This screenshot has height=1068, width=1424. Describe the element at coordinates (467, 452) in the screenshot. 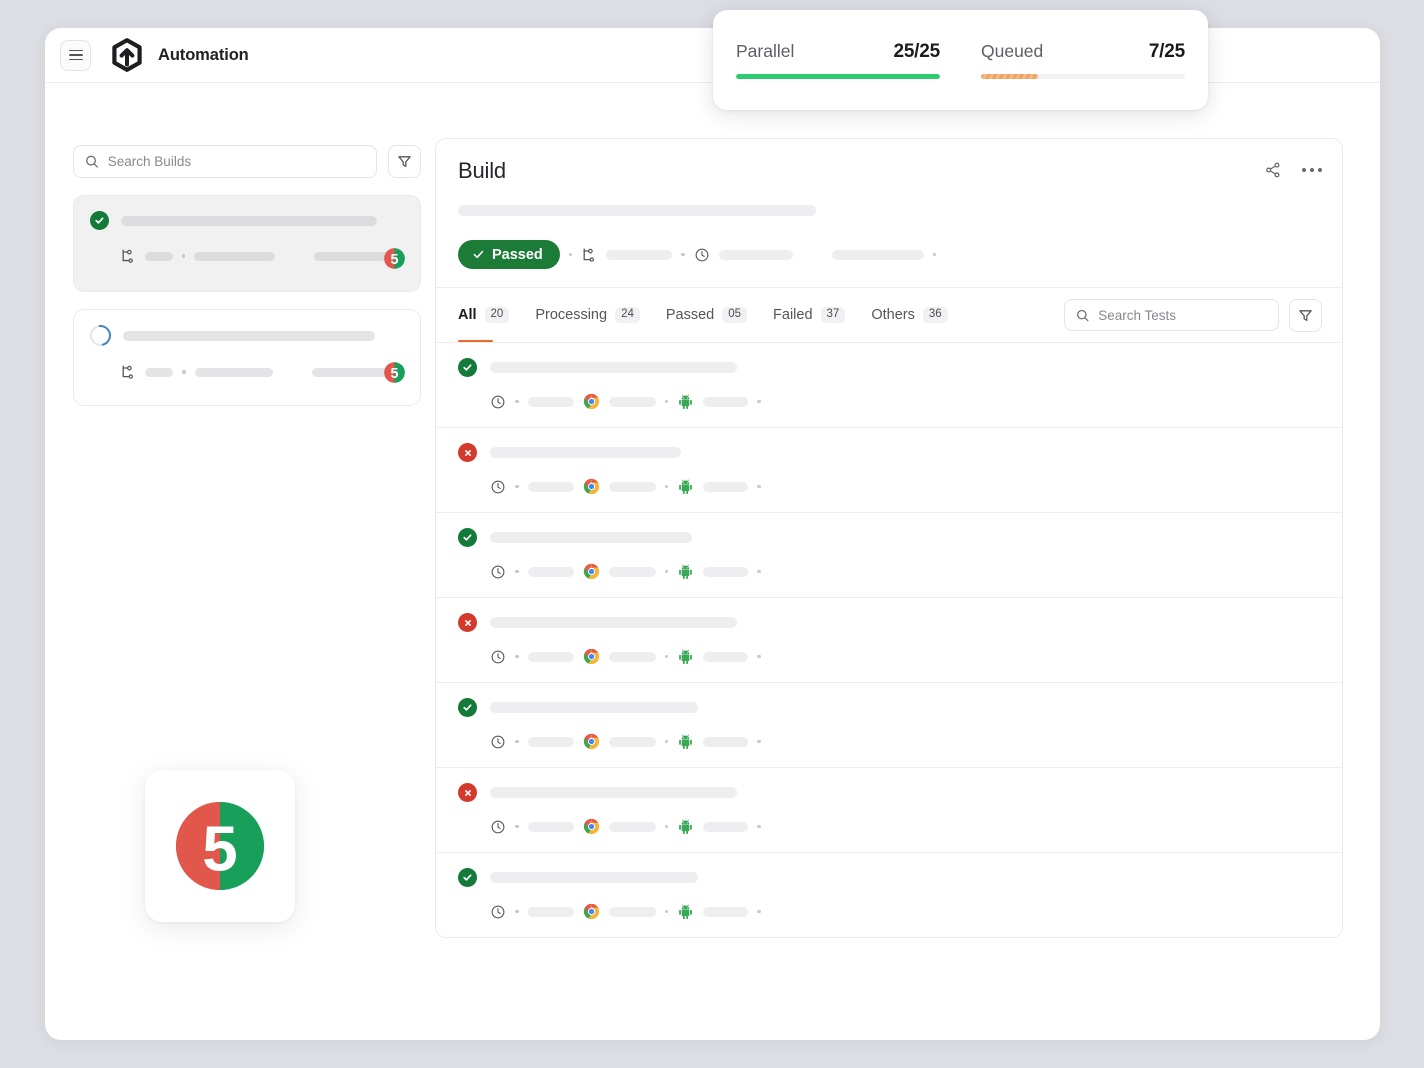

I see `status-failed-icon` at that location.